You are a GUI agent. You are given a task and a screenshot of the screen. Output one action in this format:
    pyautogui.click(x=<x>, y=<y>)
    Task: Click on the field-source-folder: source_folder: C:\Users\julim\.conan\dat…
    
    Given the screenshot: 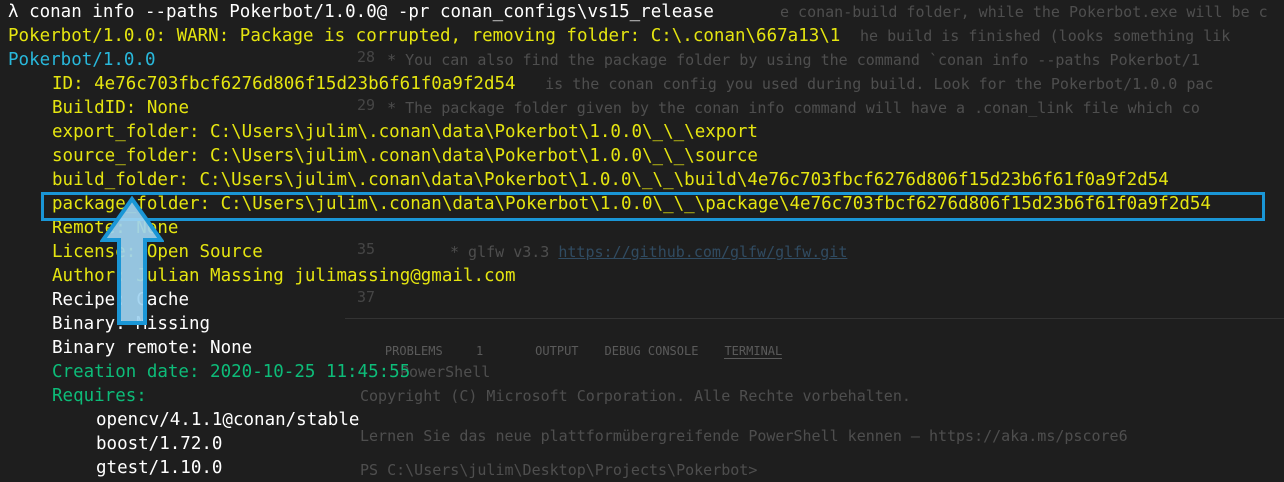 What is the action you would take?
    pyautogui.click(x=405, y=156)
    